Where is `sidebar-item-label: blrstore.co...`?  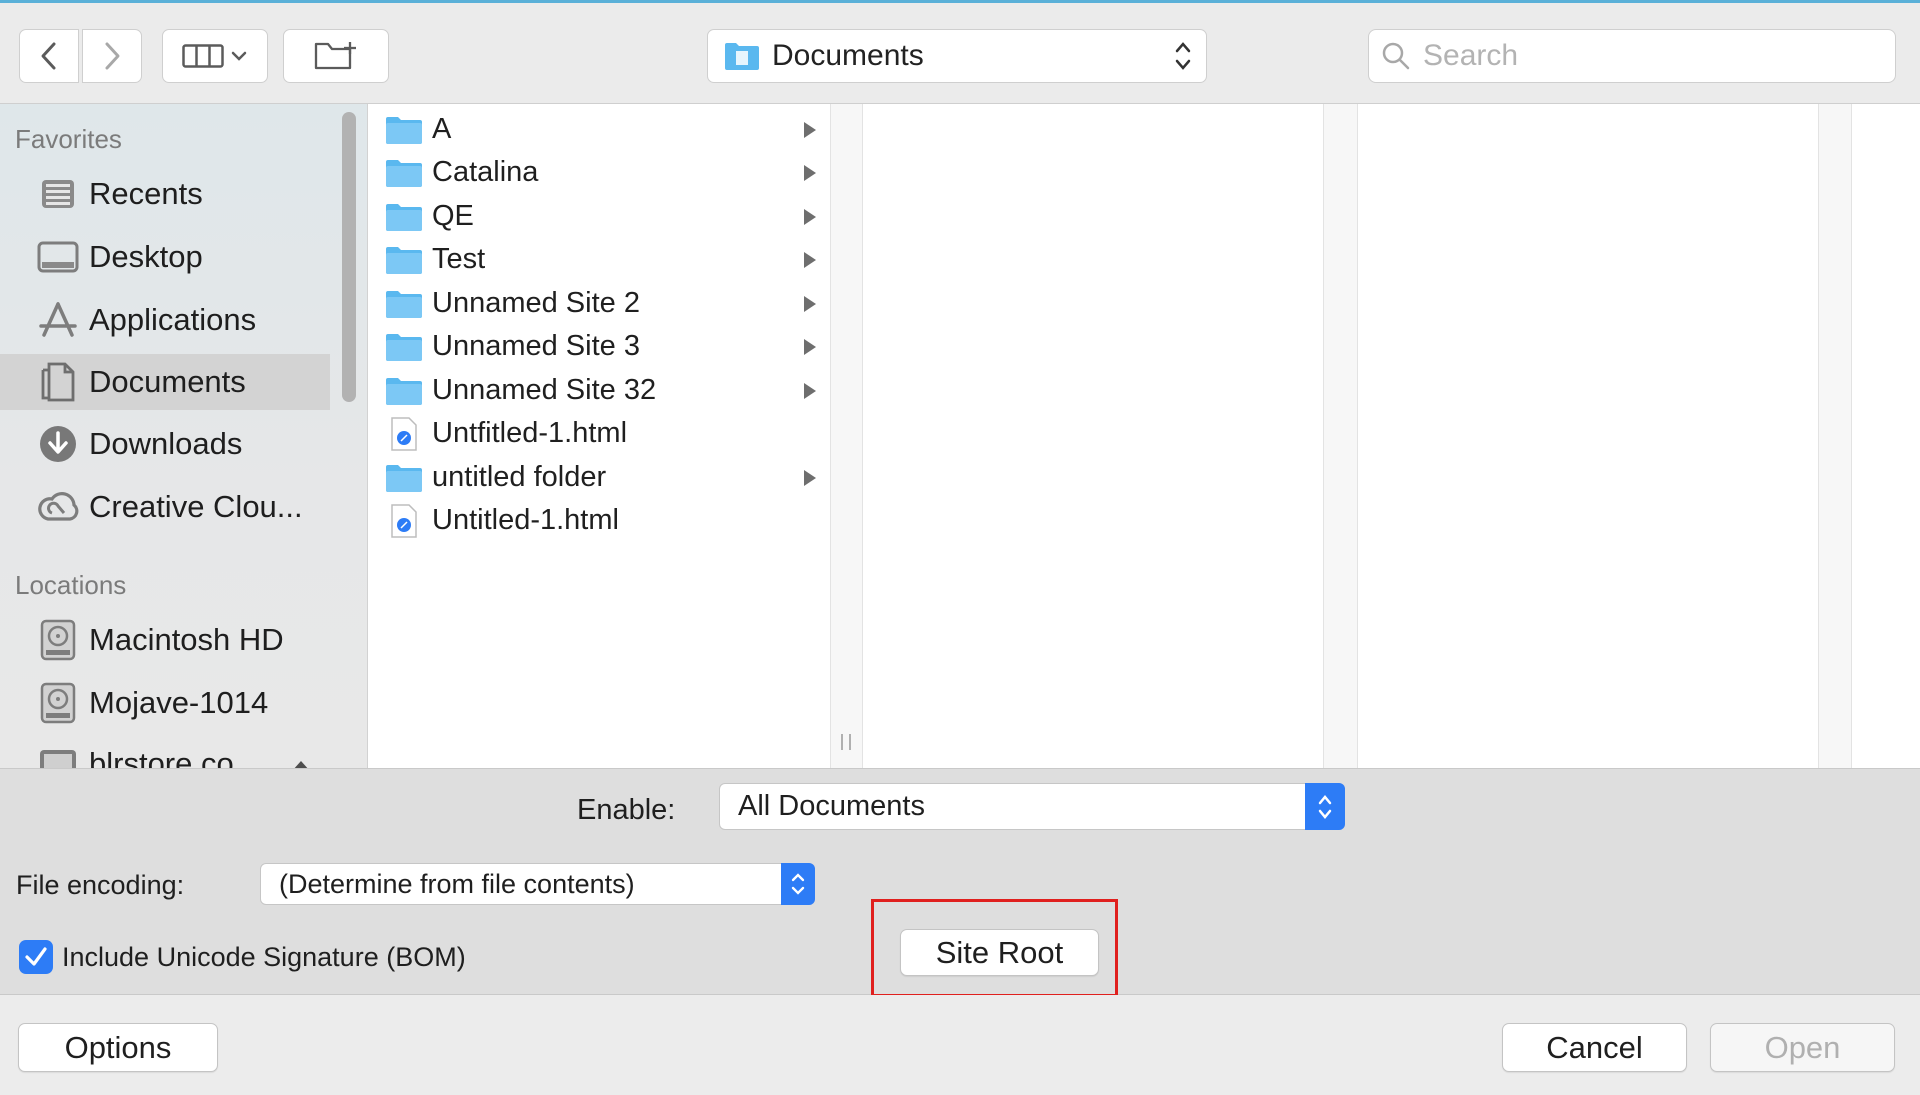
sidebar-item-label: blrstore.co... is located at coordinates (174, 757).